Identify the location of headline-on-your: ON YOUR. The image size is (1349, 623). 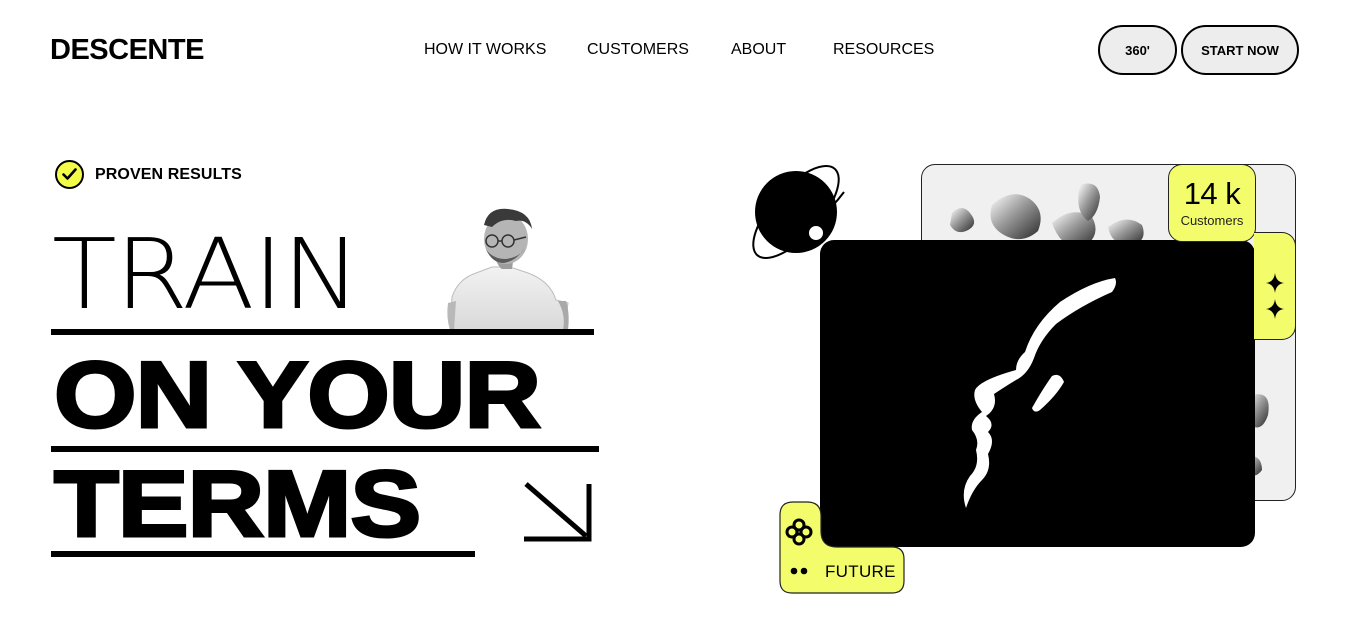
(297, 394).